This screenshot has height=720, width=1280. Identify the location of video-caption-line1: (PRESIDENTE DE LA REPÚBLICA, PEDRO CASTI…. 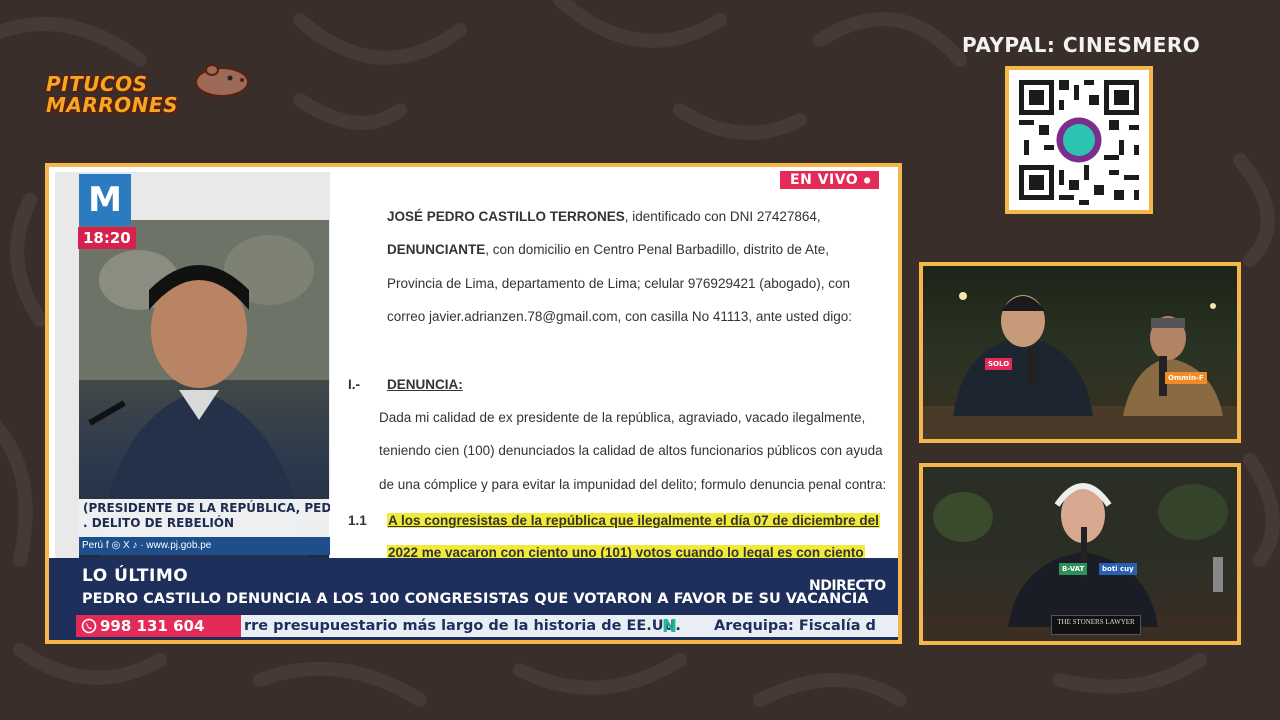
(206, 508).